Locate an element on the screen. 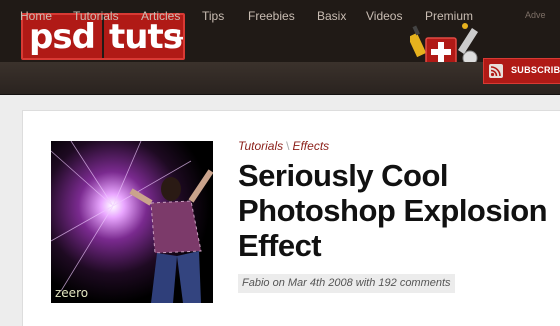 This screenshot has width=560, height=326. nav-premium: Premium is located at coordinates (449, 16).